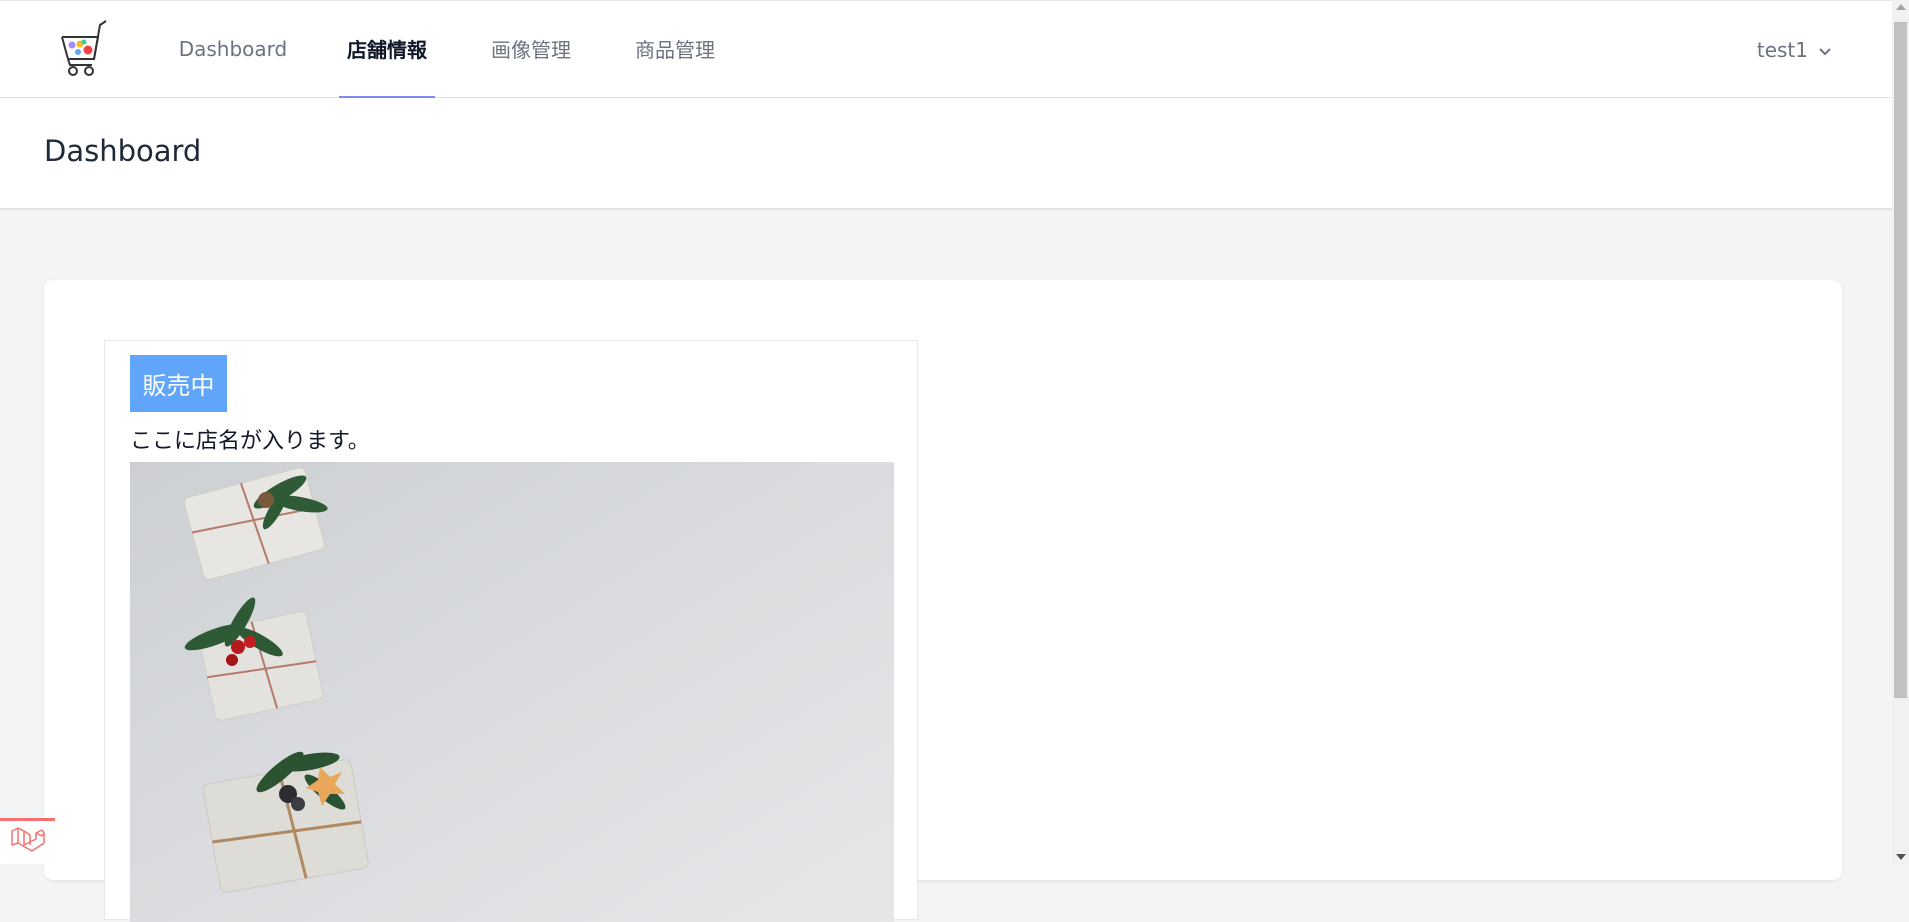 This screenshot has height=922, width=1909. Describe the element at coordinates (233, 50) in the screenshot. I see `nav-link-dashboard: Dashboard` at that location.